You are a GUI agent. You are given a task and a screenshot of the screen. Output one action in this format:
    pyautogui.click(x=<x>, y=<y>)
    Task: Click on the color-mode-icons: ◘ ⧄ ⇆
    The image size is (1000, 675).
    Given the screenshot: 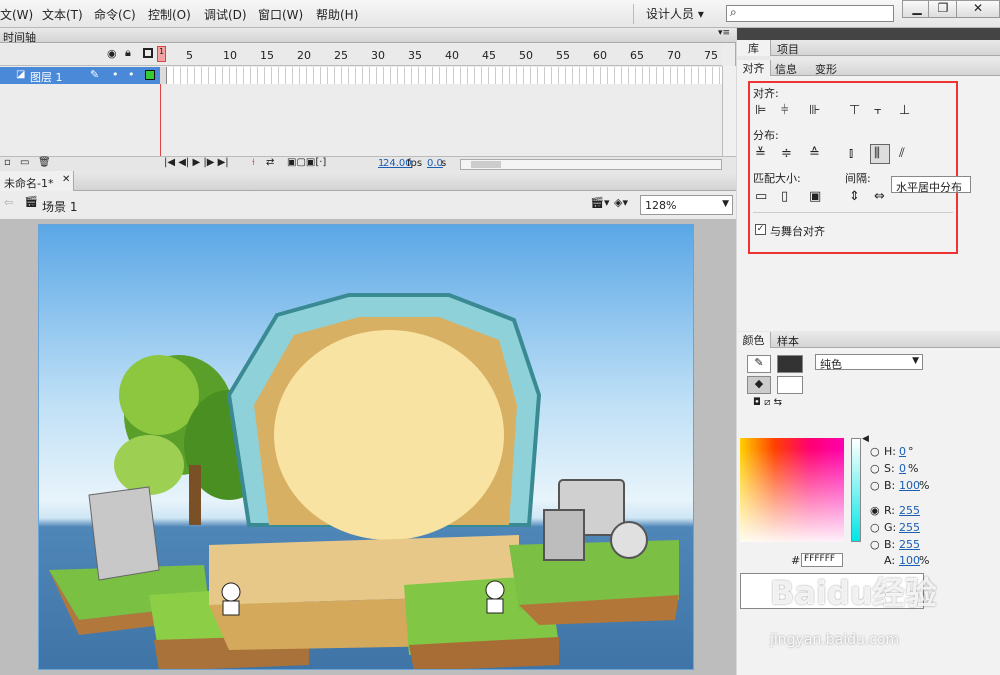 What is the action you would take?
    pyautogui.click(x=767, y=402)
    